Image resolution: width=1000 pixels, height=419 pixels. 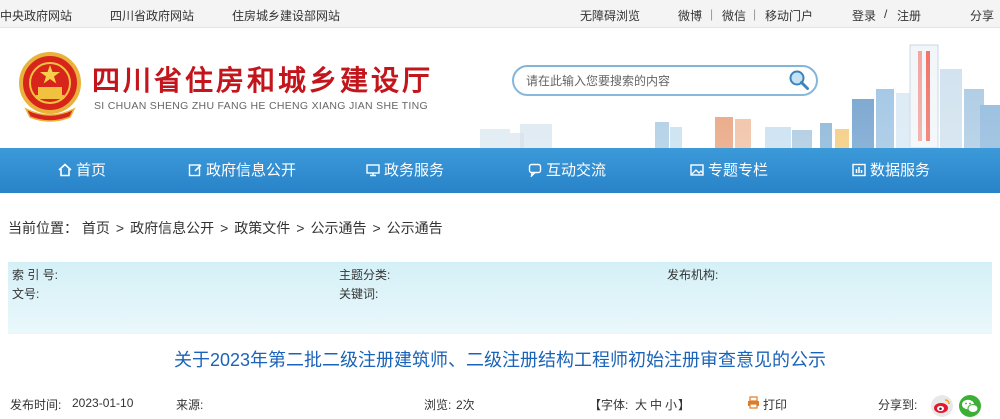 I want to click on breadcrumb-notices-current: 公示通告, so click(x=415, y=228).